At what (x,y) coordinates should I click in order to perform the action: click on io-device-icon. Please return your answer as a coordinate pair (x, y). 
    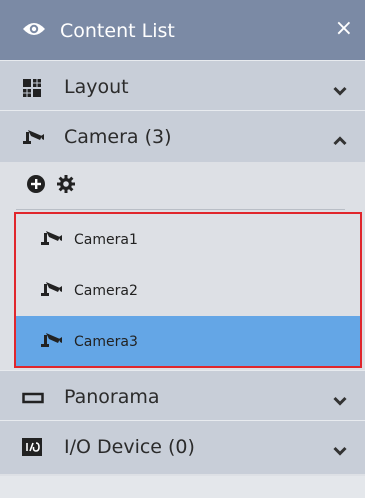
    Looking at the image, I should click on (32, 449).